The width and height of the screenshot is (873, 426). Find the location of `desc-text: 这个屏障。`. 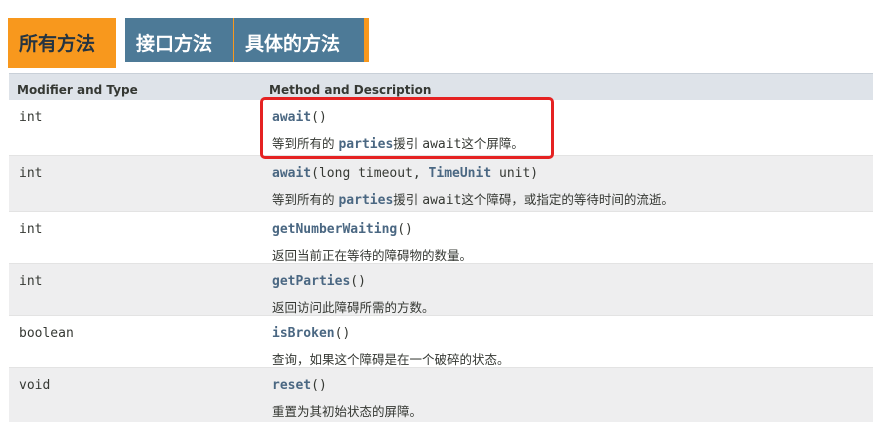

desc-text: 这个屏障。 is located at coordinates (492, 143).